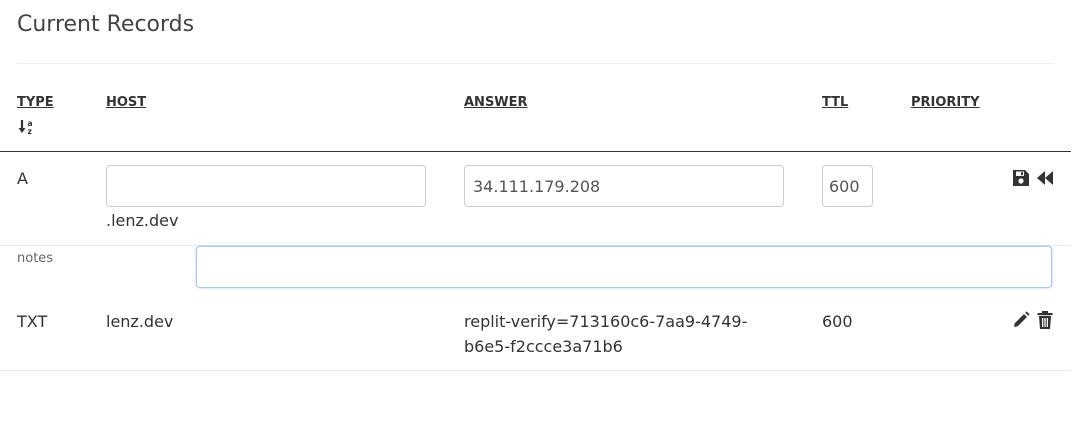  Describe the element at coordinates (543, 346) in the screenshot. I see `record-answer-line2: b6e5-f2ccce3a71b6` at that location.